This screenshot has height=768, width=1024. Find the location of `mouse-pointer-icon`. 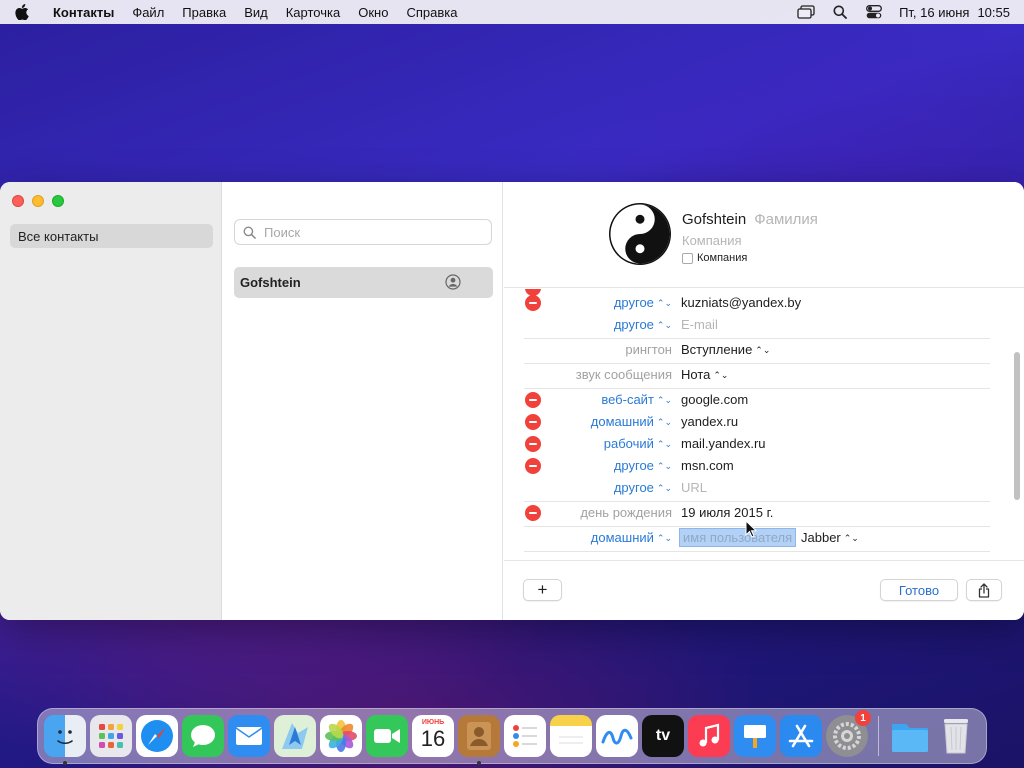

mouse-pointer-icon is located at coordinates (751, 529).